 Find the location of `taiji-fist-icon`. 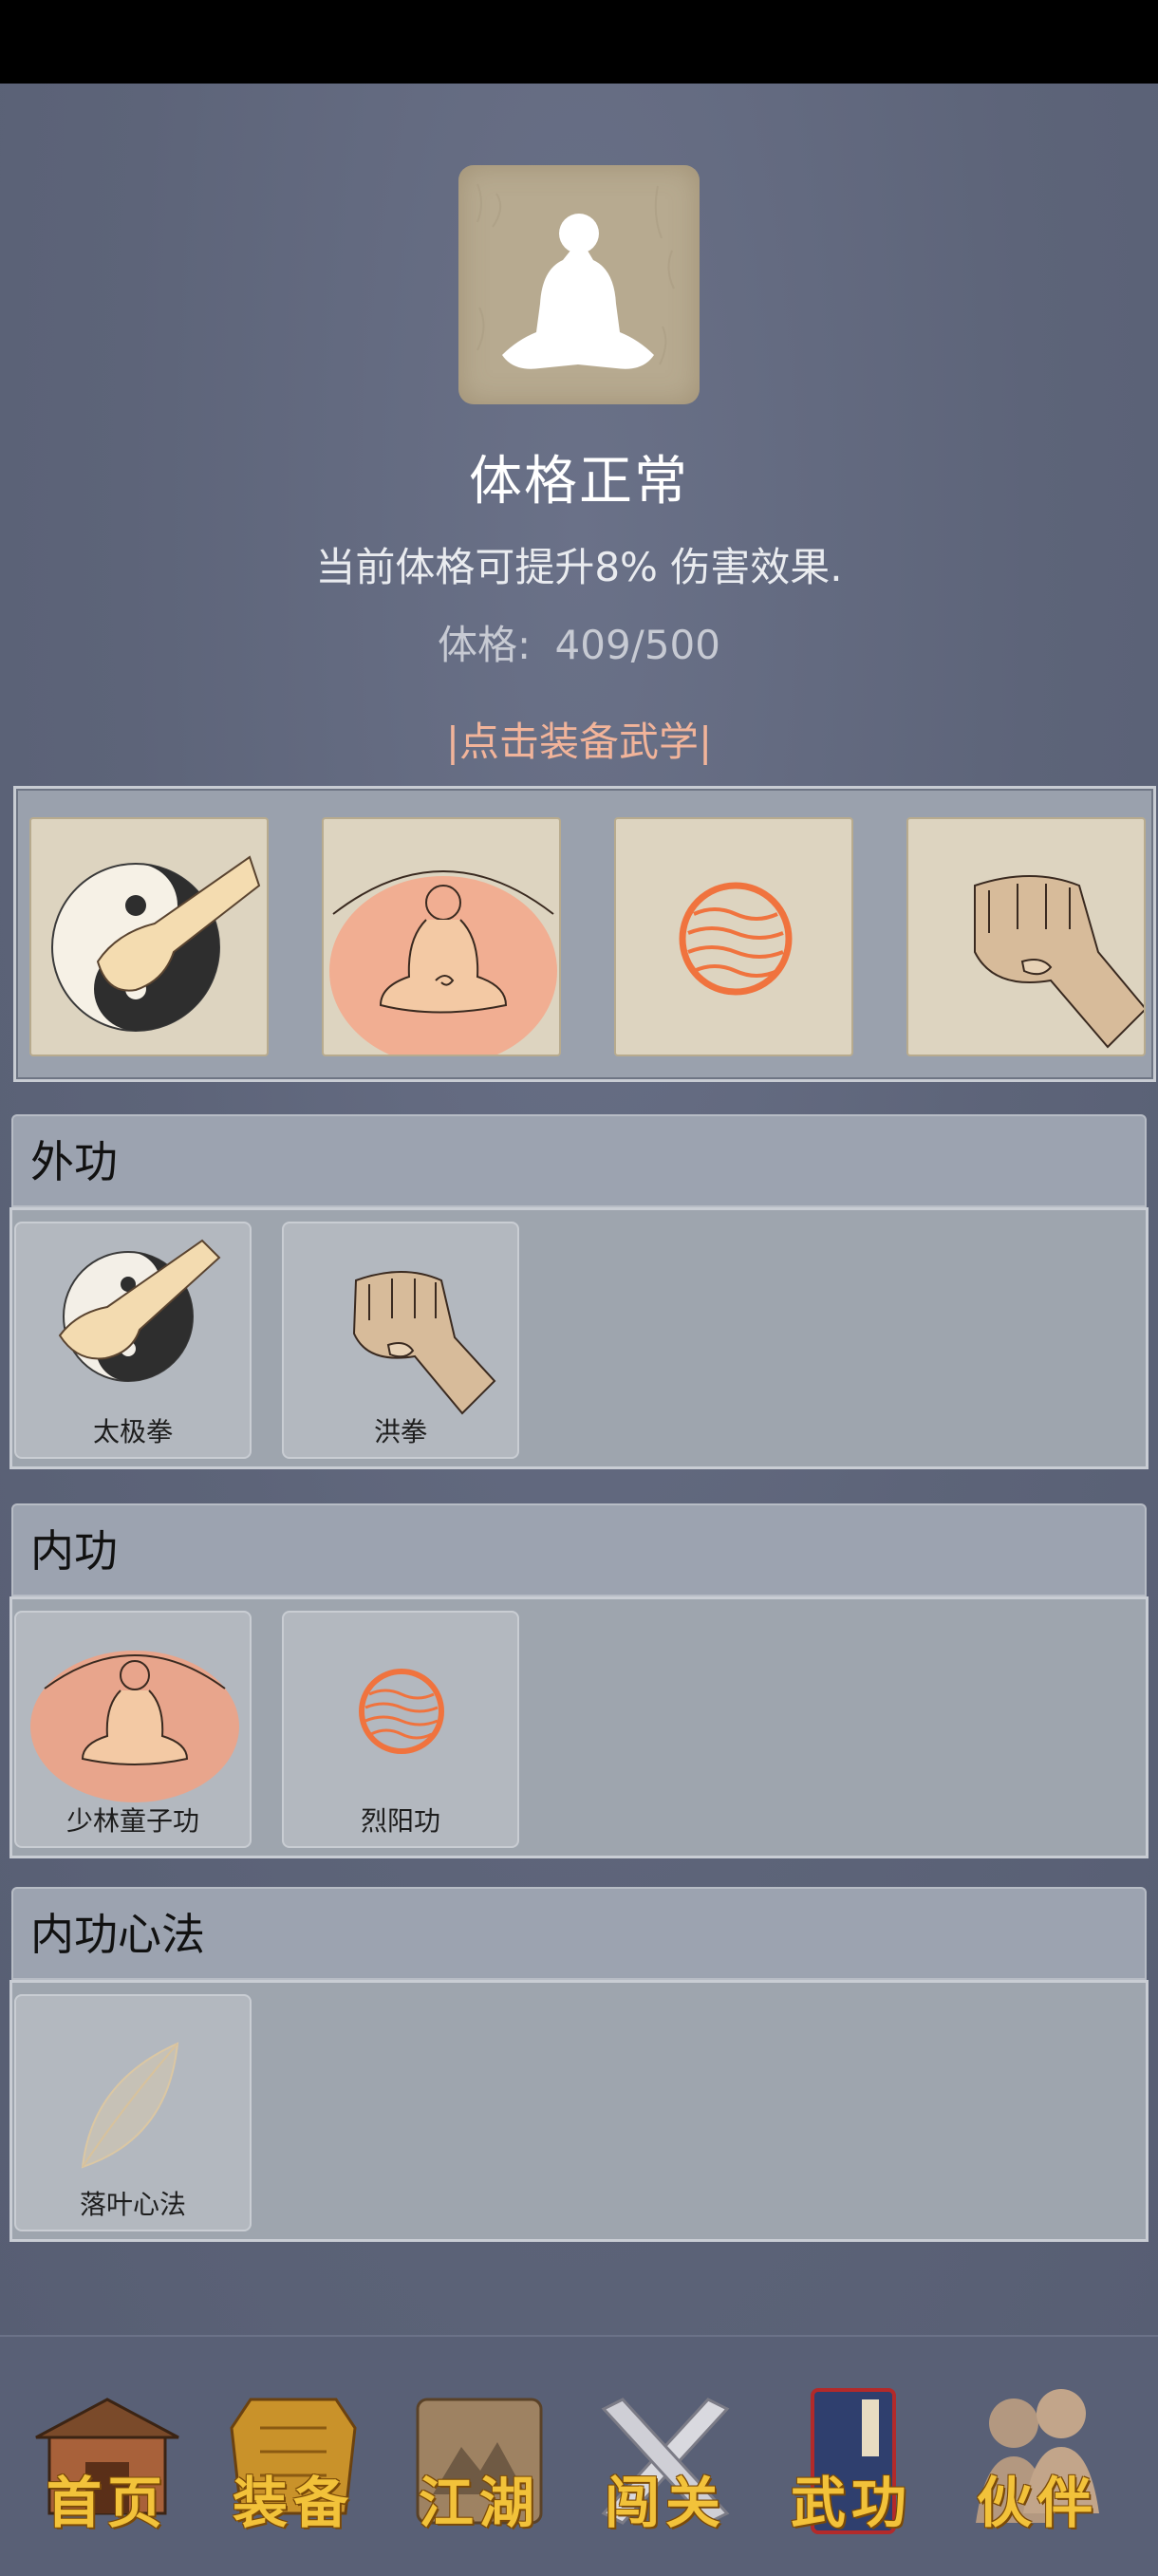

taiji-fist-icon is located at coordinates (156, 943).